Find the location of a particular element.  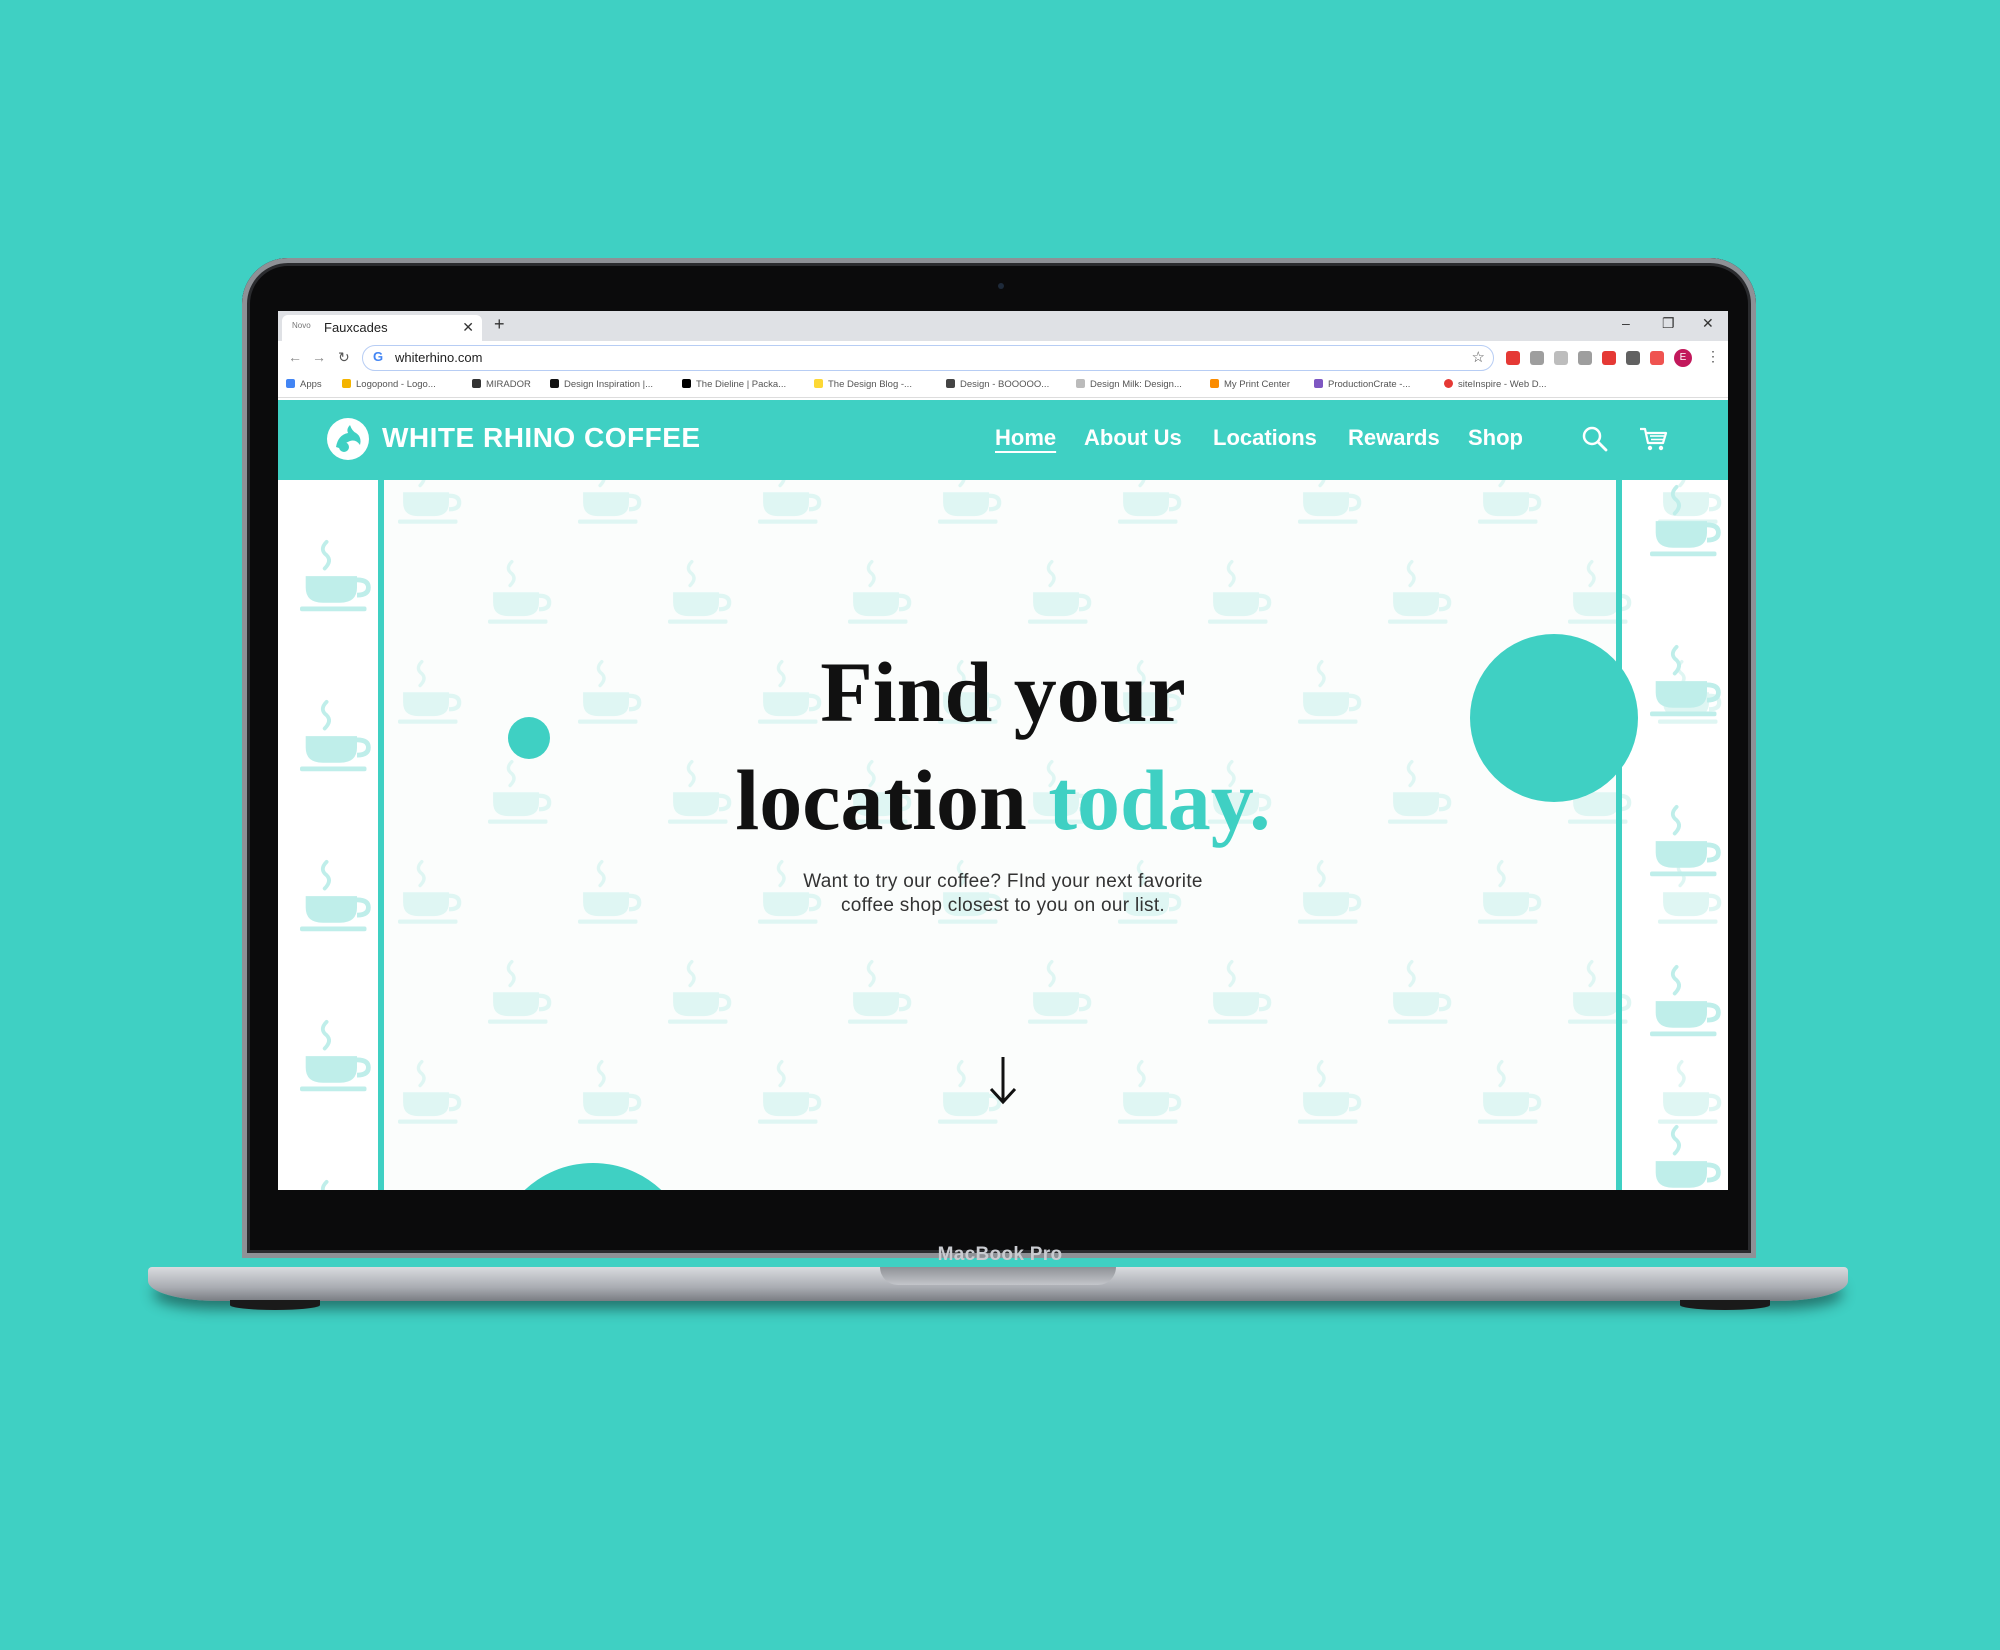

nav-locations: Locations is located at coordinates (1265, 438).